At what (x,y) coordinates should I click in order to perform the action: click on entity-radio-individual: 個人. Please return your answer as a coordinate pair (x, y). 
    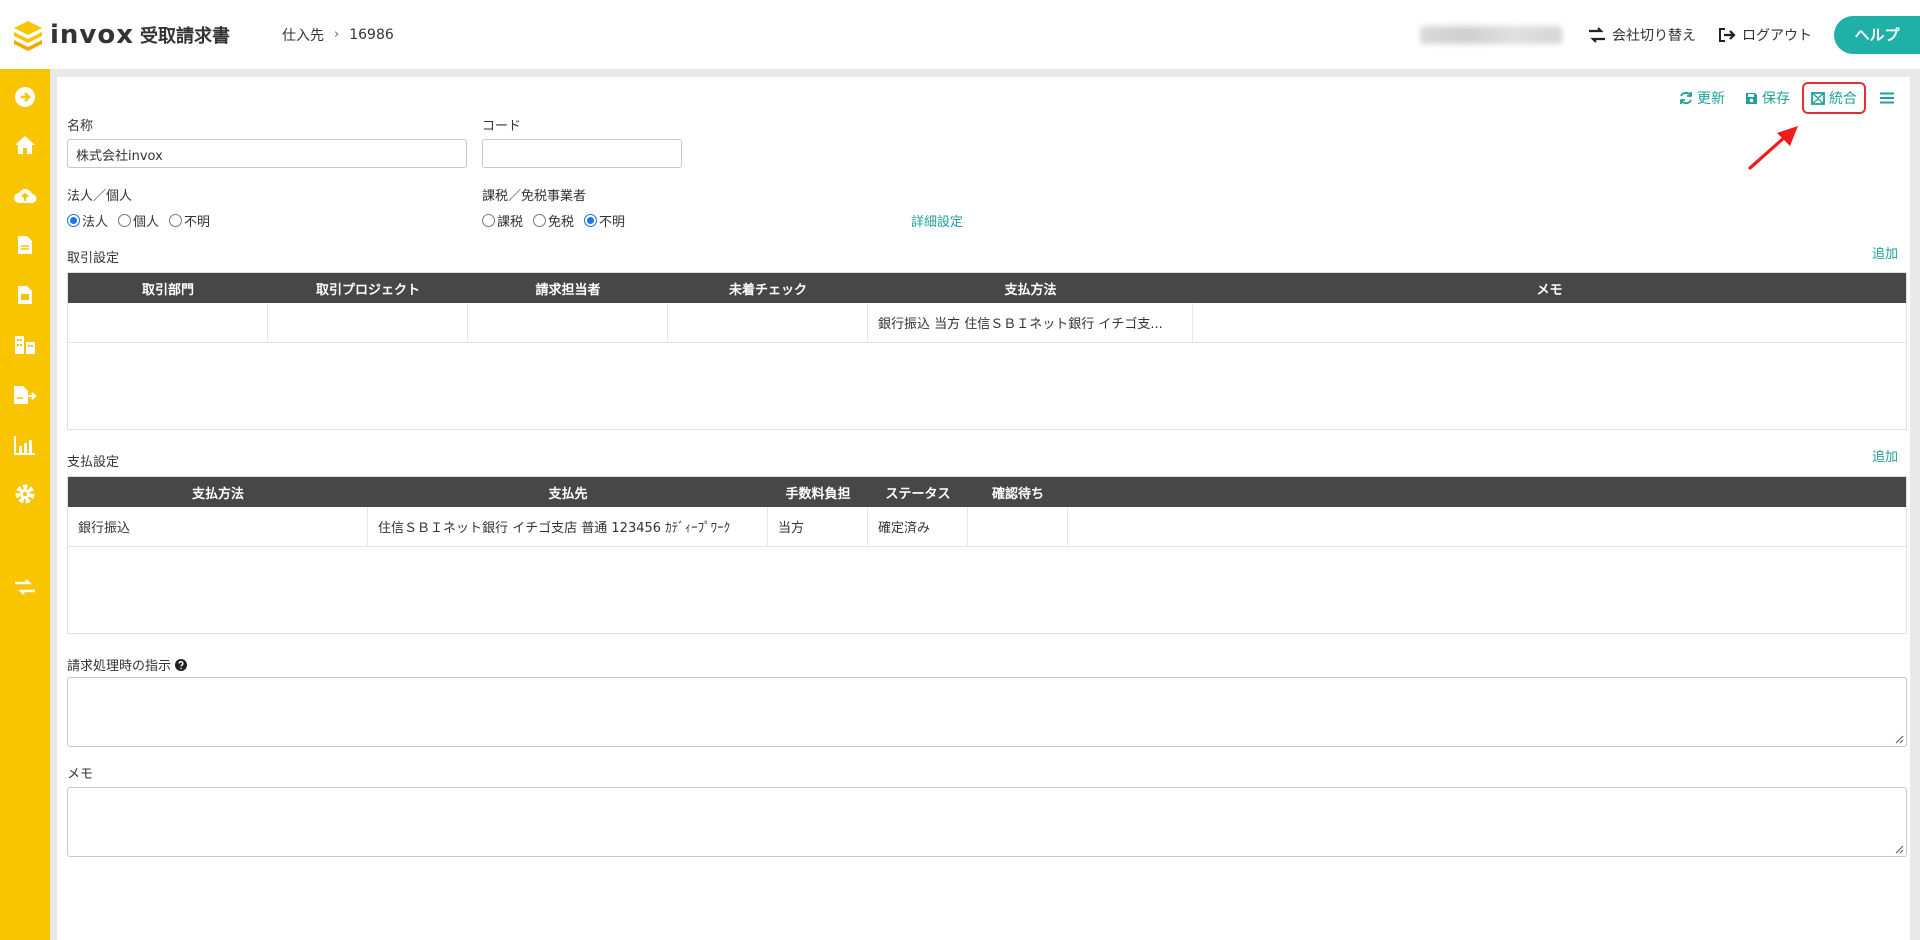
    Looking at the image, I should click on (138, 220).